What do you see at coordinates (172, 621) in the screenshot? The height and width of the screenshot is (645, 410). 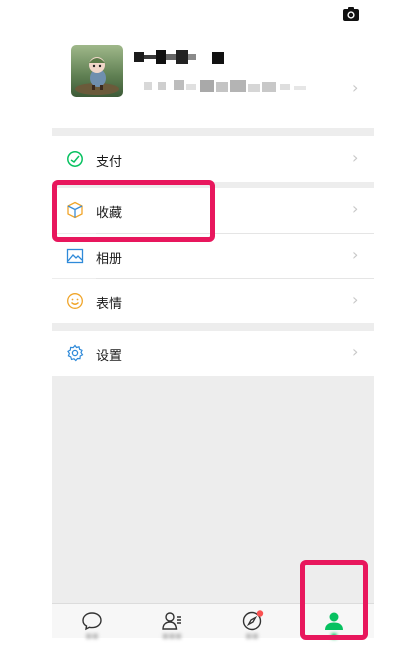 I see `tab-contacts-icon` at bounding box center [172, 621].